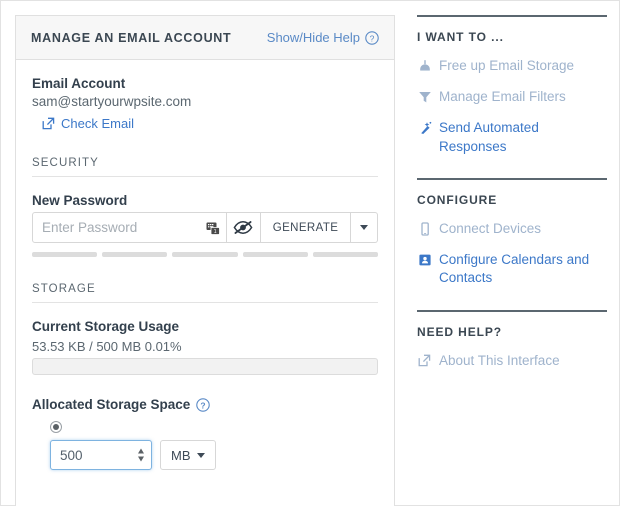  What do you see at coordinates (141, 459) in the screenshot?
I see `stepper-down-icon` at bounding box center [141, 459].